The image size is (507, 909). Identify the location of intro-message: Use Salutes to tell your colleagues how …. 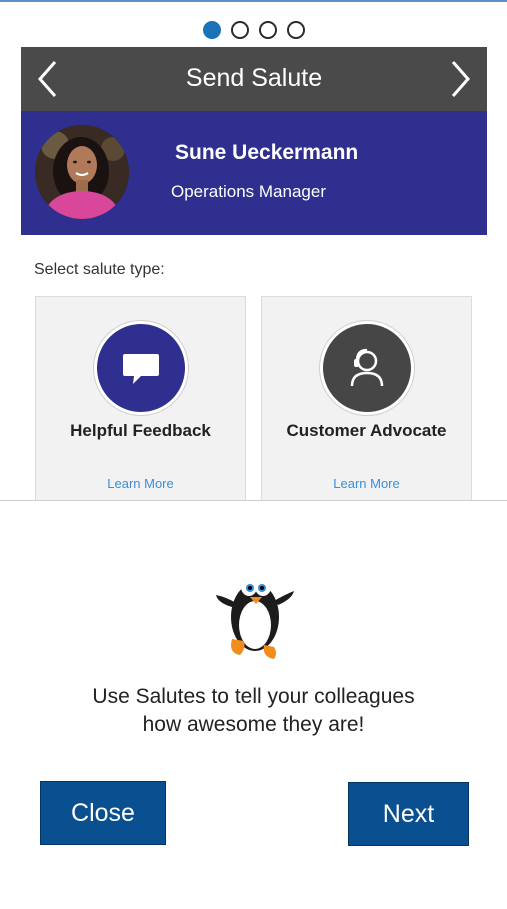
(253, 711).